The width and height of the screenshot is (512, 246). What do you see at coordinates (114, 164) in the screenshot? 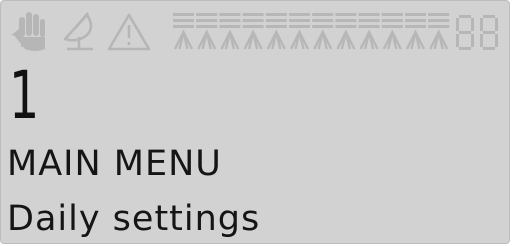
I see `menu-title: MAIN MENU` at bounding box center [114, 164].